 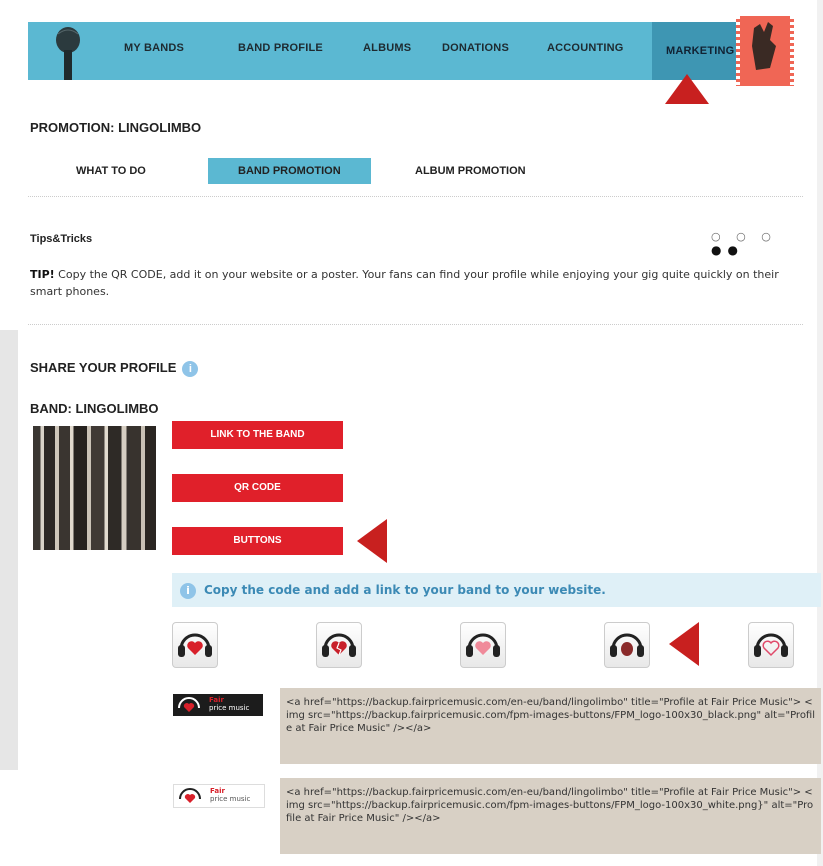 What do you see at coordinates (257, 541) in the screenshot?
I see `buttons-button: BUTTONS` at bounding box center [257, 541].